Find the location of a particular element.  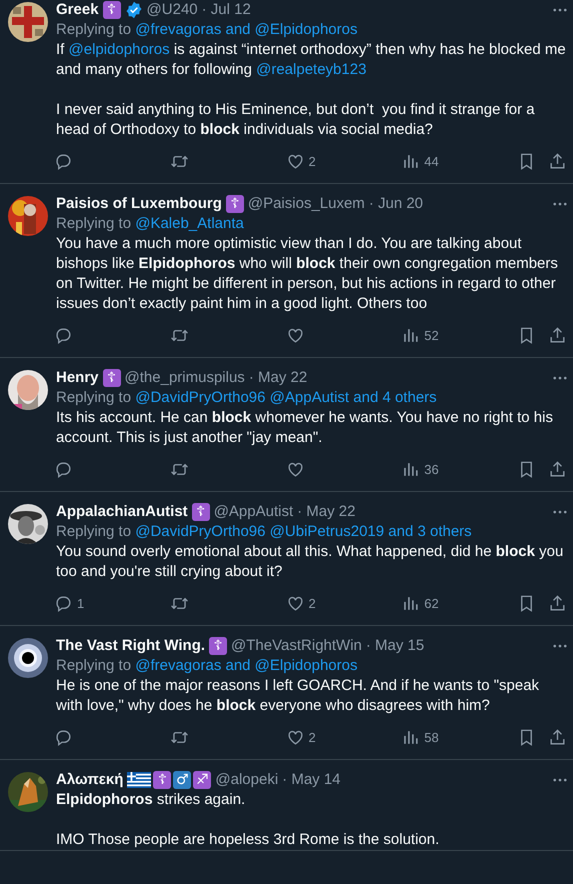

user-handle: @TheVastRightWin is located at coordinates (296, 646).